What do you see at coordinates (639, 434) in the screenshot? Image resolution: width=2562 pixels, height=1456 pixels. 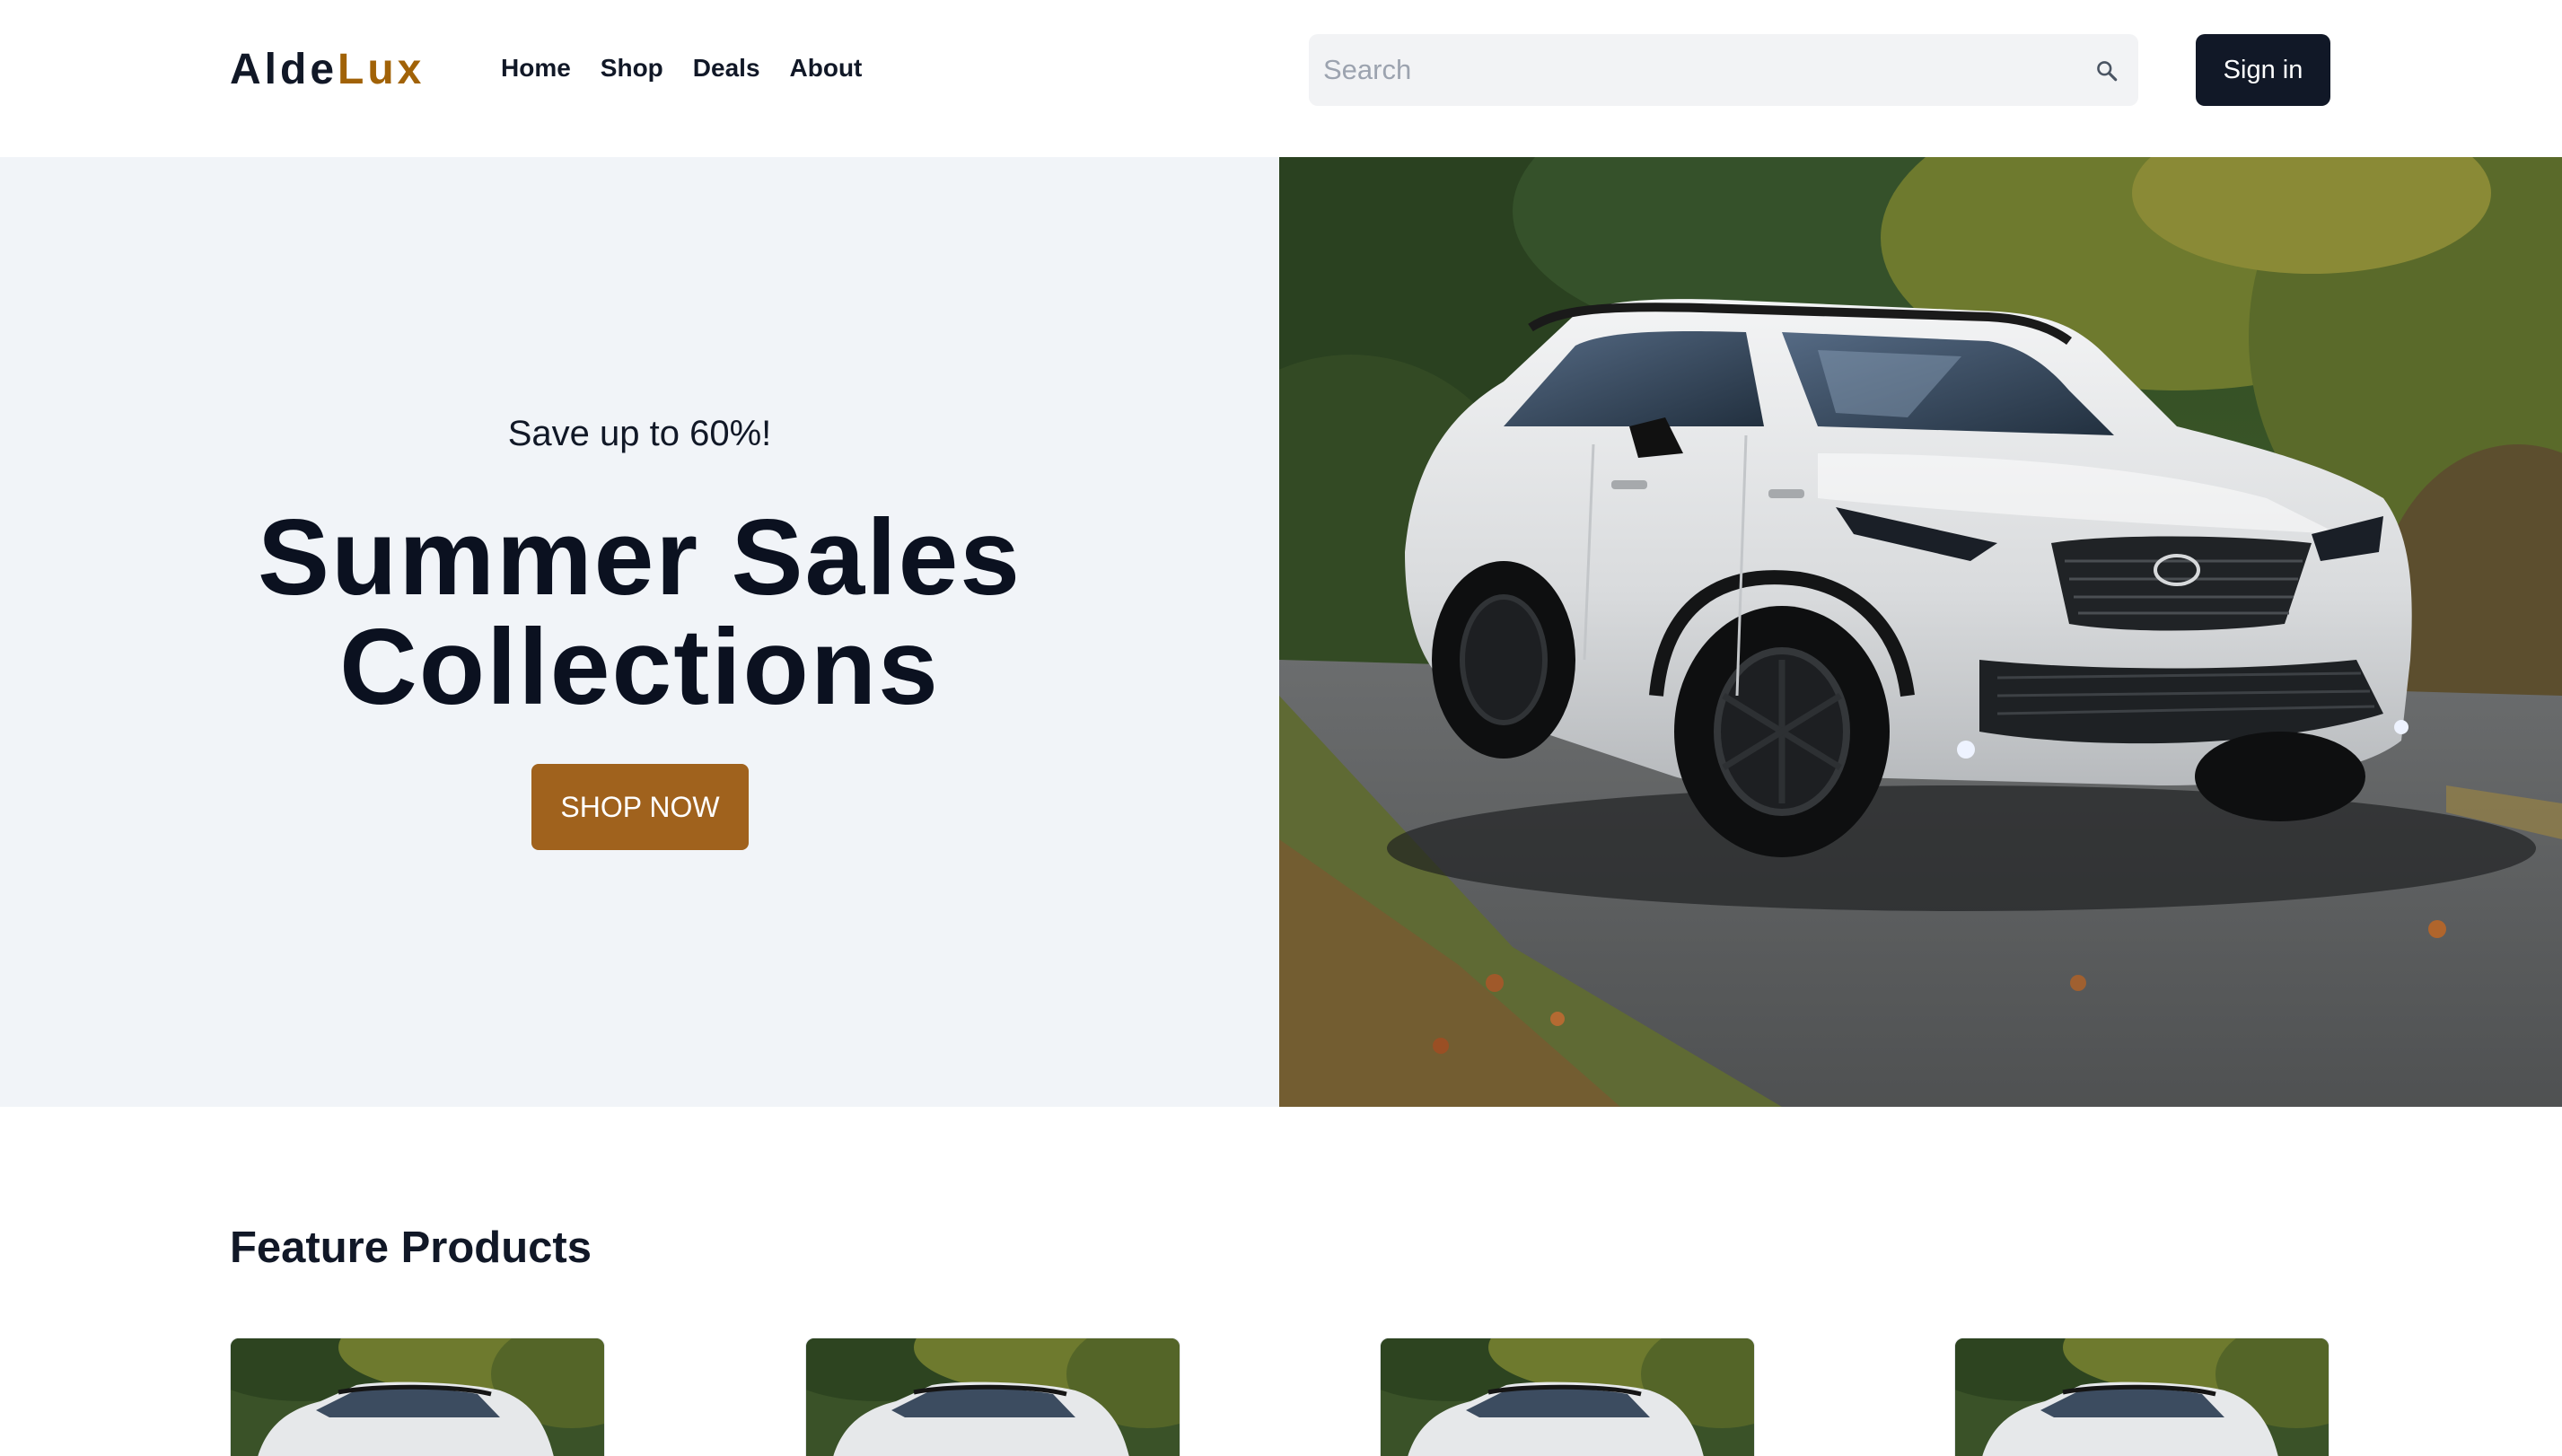 I see `hero-tagline: Save up to 60%!` at bounding box center [639, 434].